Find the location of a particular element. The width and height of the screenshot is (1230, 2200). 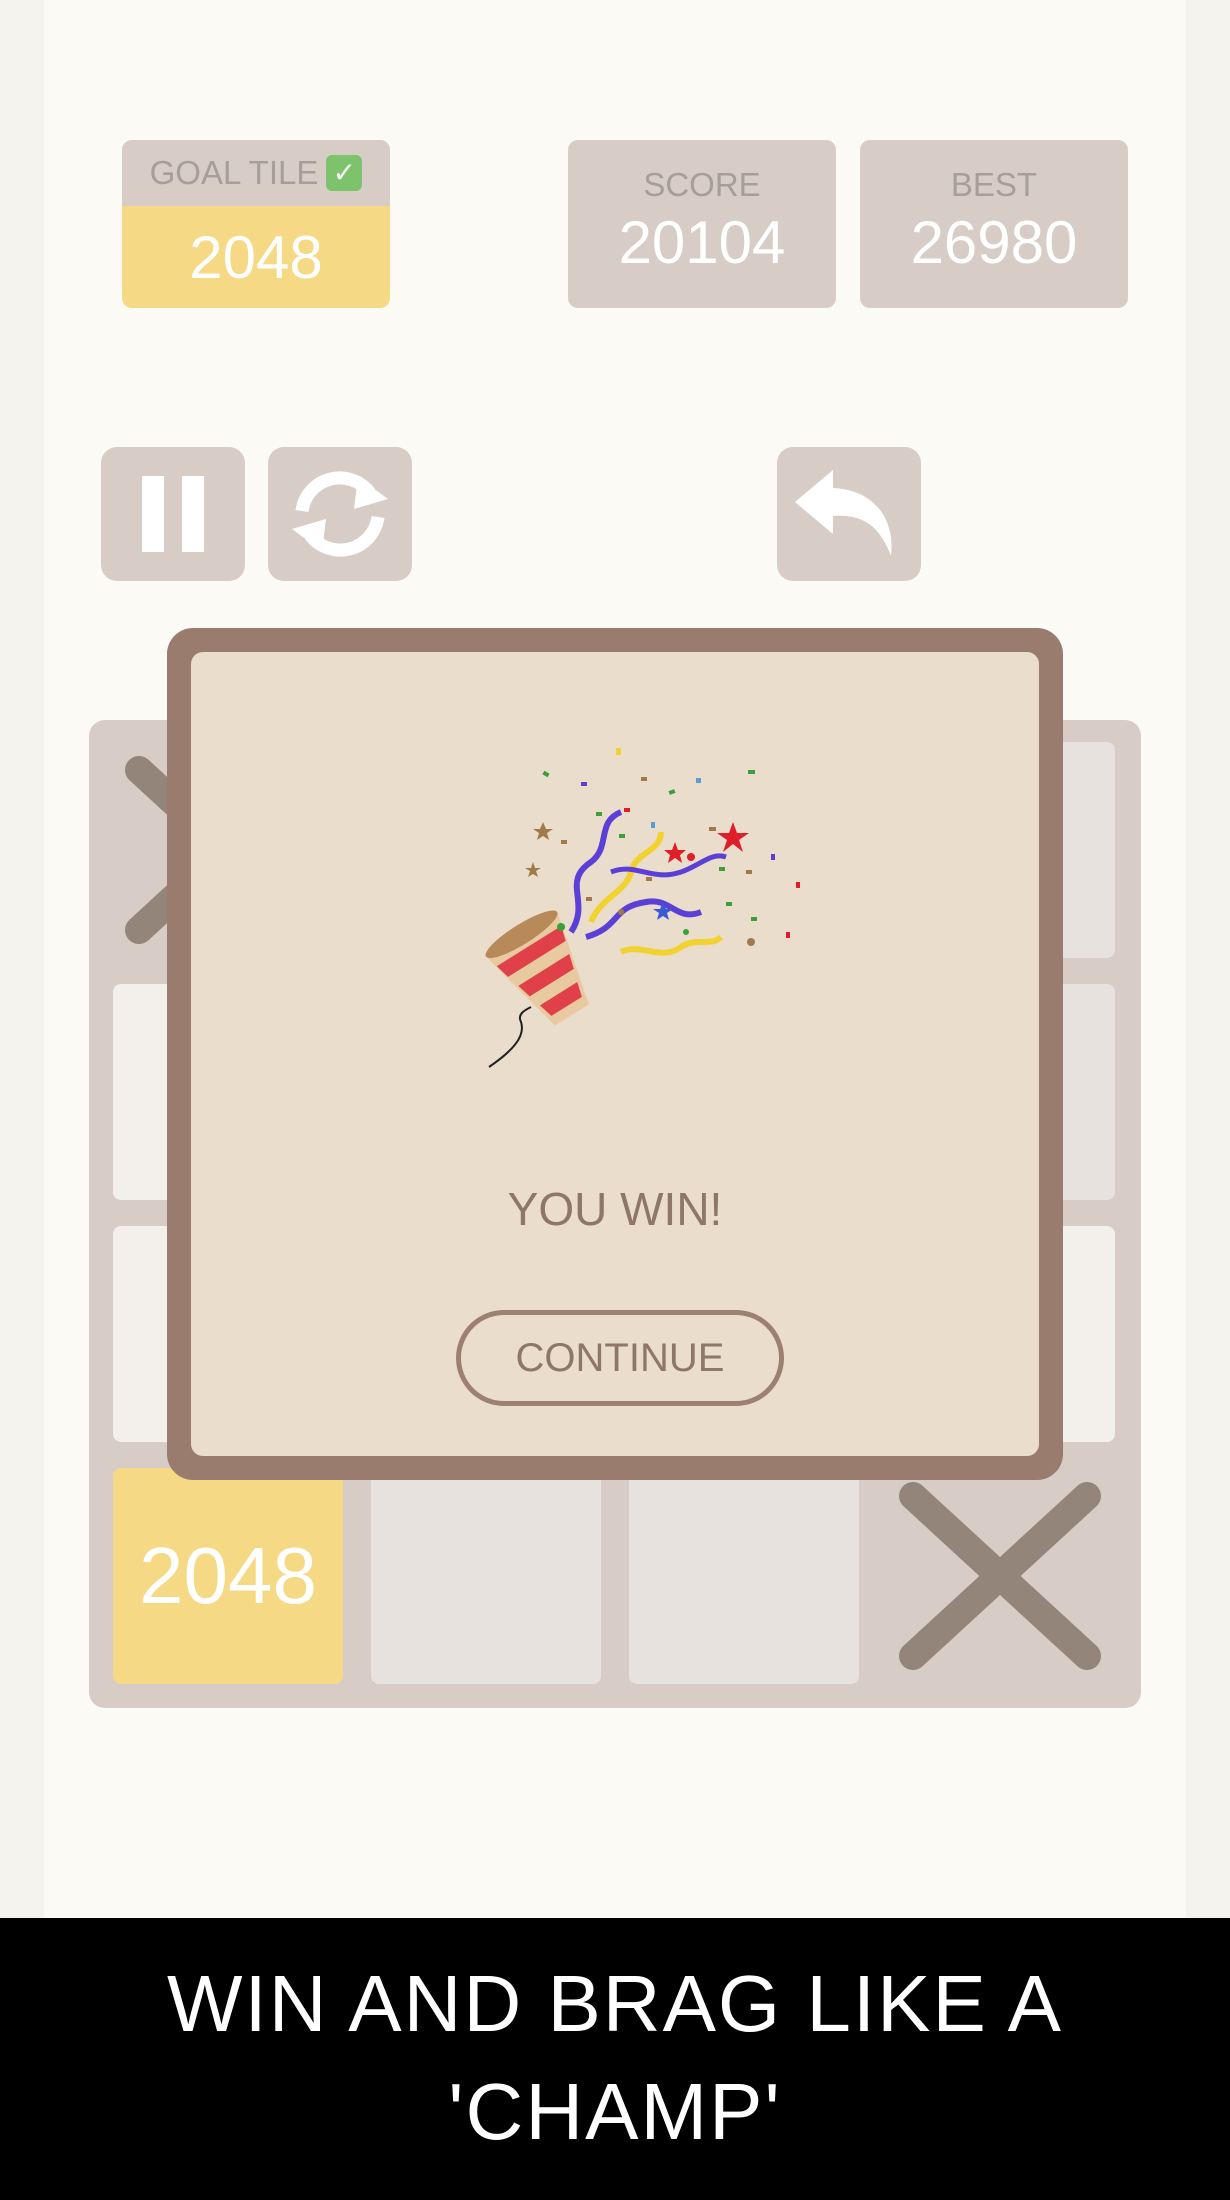

best-box: BEST 26980 is located at coordinates (994, 224).